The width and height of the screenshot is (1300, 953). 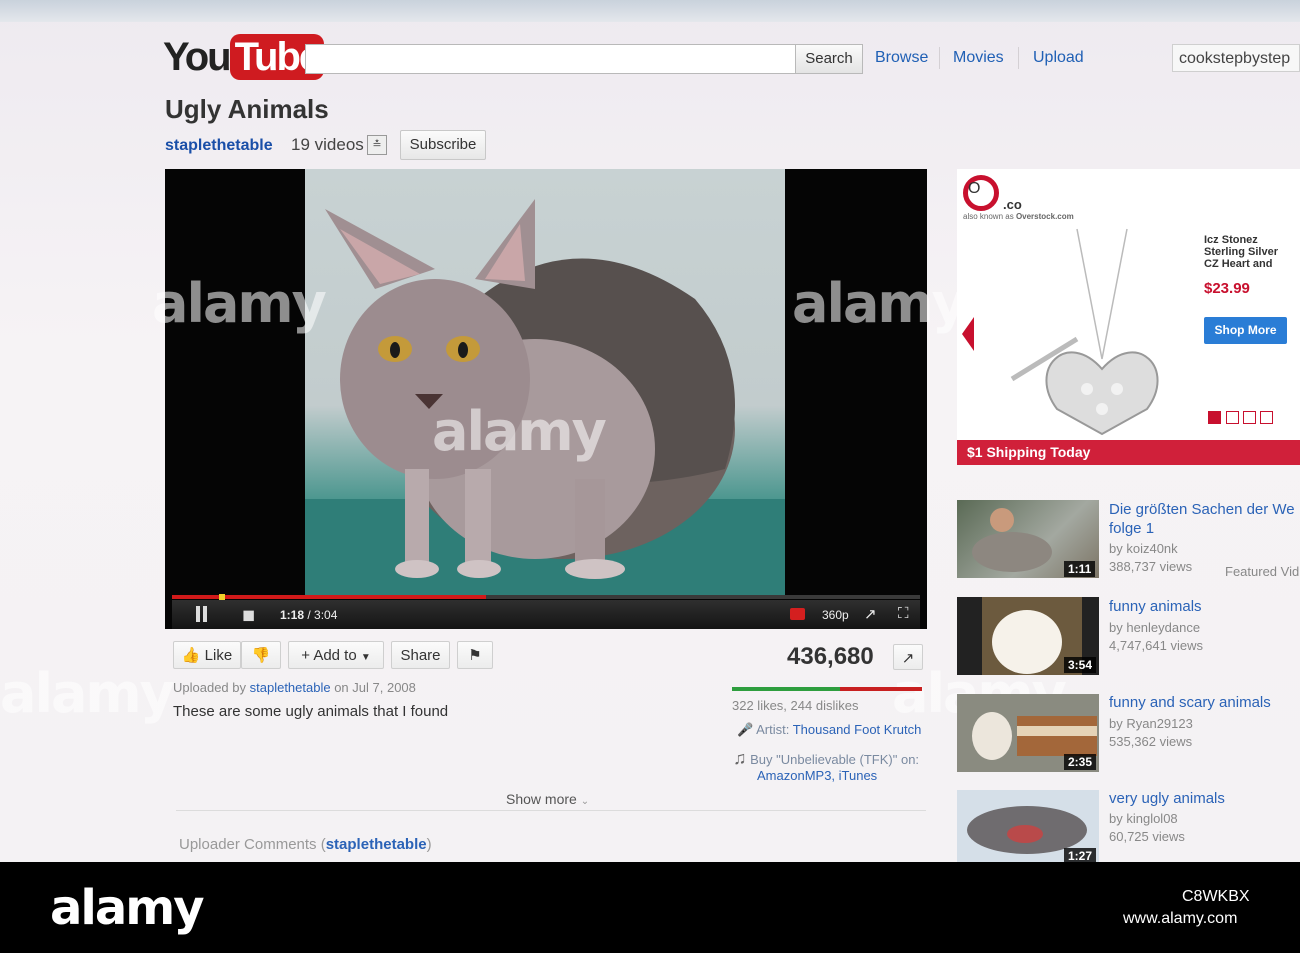 I want to click on related-author: by henleydance, so click(x=1154, y=627).